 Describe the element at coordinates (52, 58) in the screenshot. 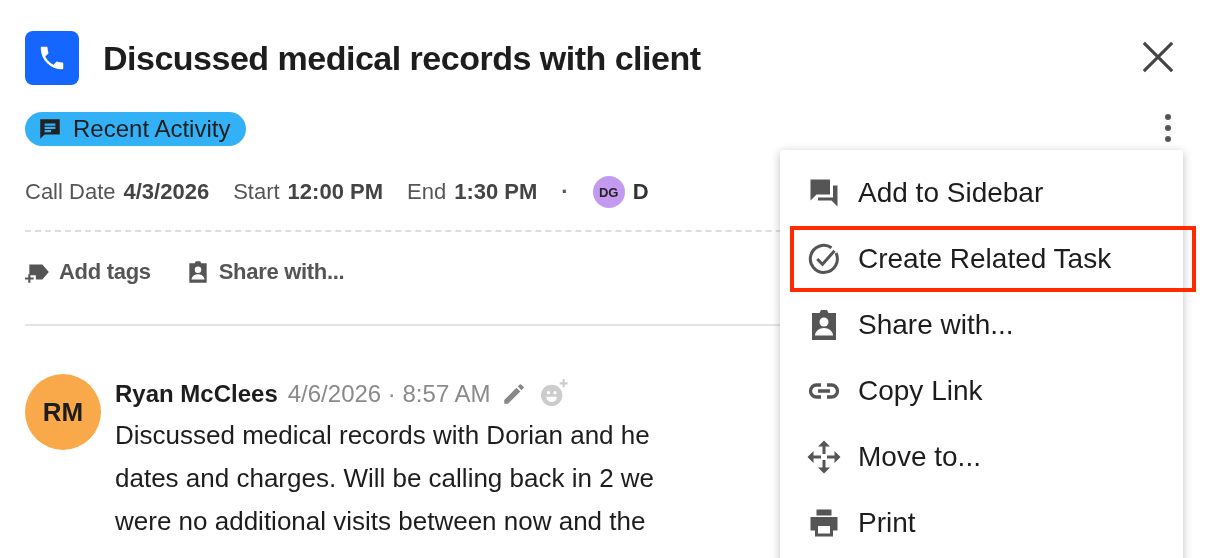

I see `phone-icon` at that location.